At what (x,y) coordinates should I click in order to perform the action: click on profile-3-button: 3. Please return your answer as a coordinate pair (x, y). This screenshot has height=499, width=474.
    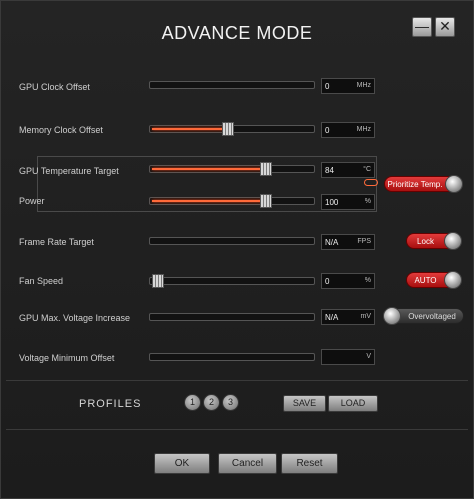
    Looking at the image, I should click on (230, 402).